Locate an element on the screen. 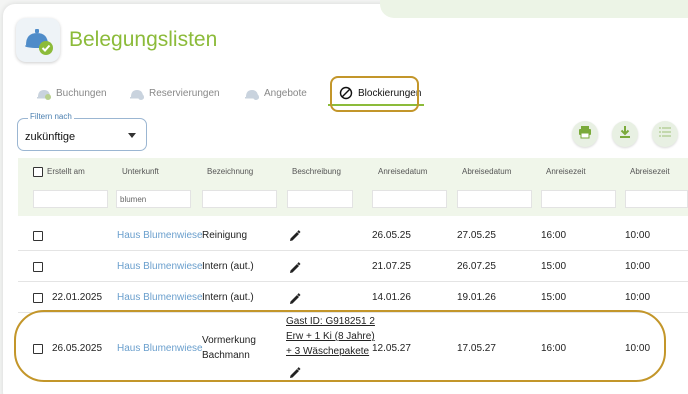 The height and width of the screenshot is (394, 688). page-title: Belegungslisten is located at coordinates (143, 39).